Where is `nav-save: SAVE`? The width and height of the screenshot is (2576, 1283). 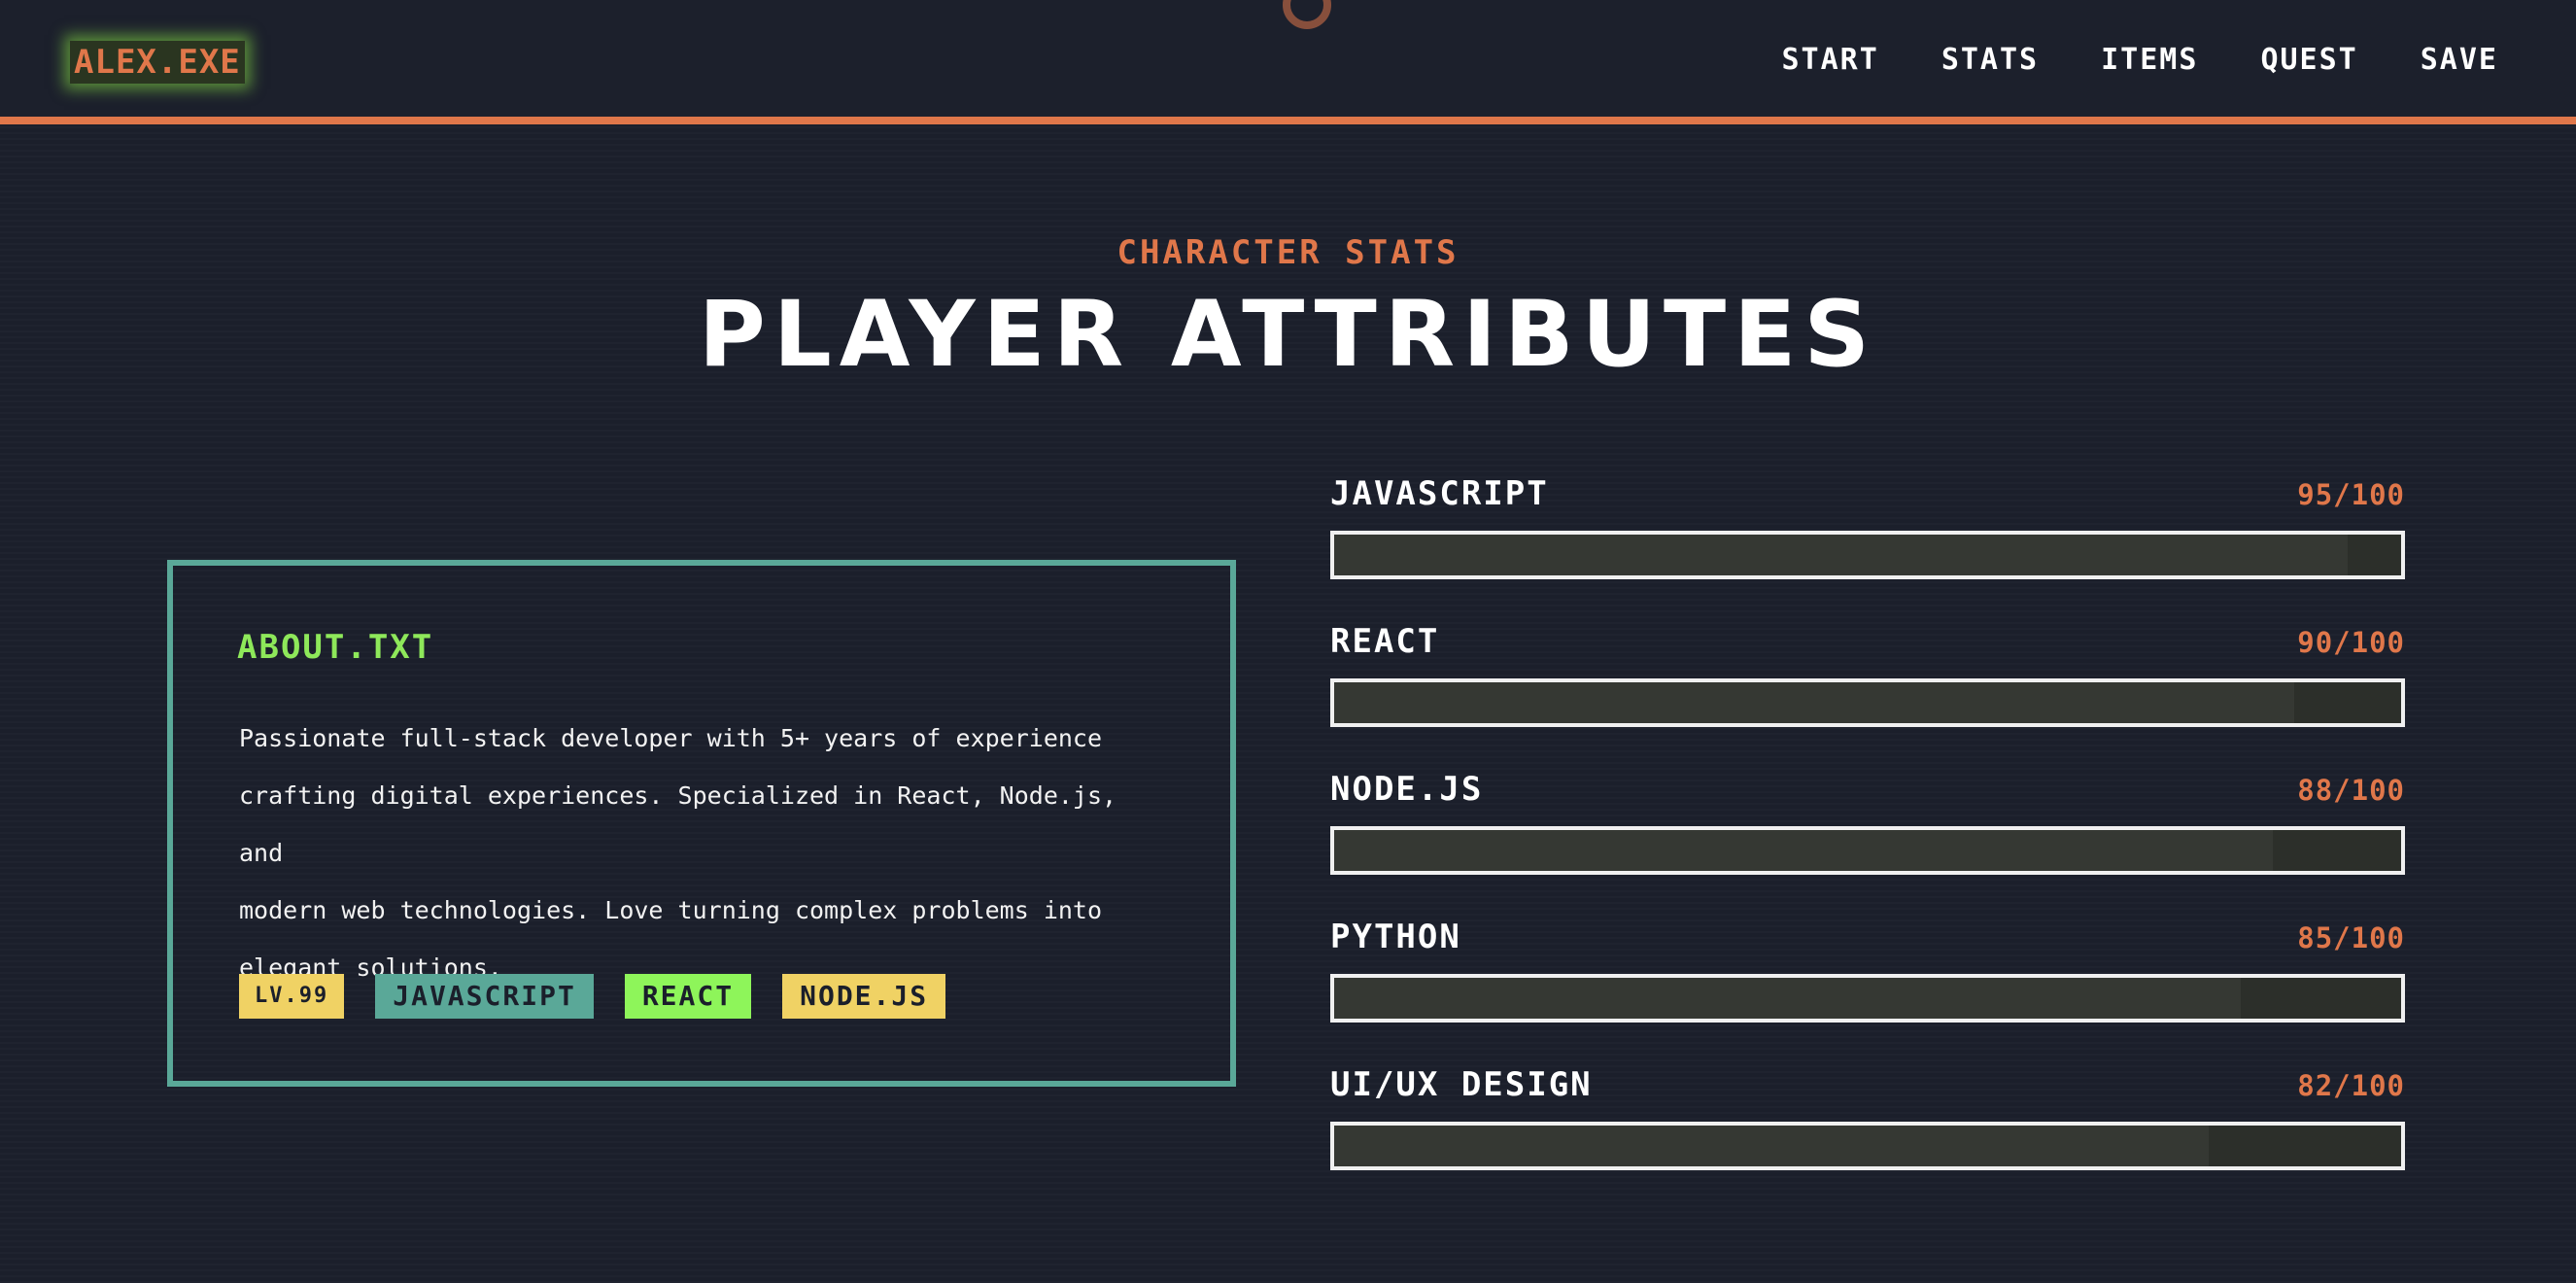 nav-save: SAVE is located at coordinates (2459, 60).